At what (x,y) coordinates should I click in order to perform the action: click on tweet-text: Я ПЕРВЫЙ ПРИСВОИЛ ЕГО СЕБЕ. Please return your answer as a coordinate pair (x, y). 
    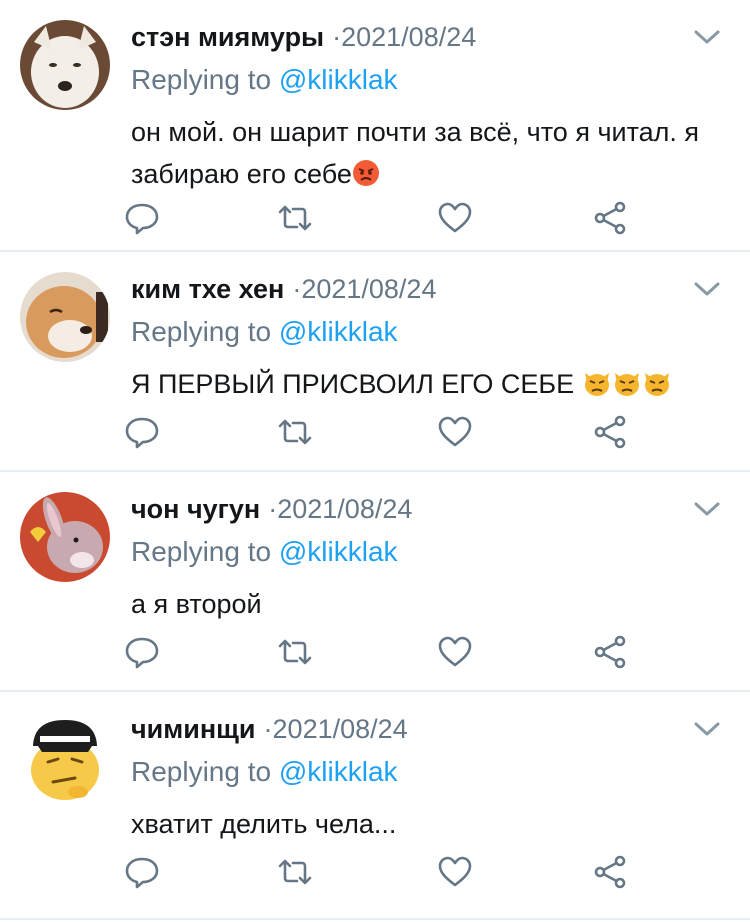
    Looking at the image, I should click on (426, 386).